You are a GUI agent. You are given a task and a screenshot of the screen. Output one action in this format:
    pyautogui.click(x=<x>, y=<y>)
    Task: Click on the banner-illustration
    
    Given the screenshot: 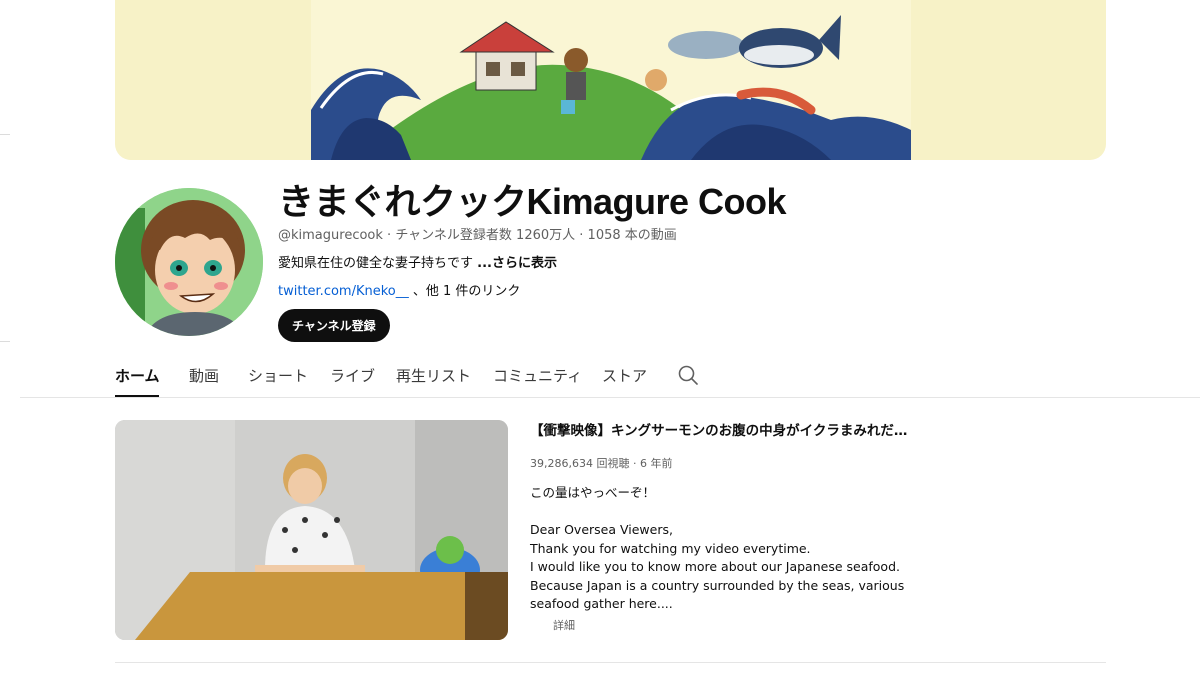 What is the action you would take?
    pyautogui.click(x=611, y=80)
    